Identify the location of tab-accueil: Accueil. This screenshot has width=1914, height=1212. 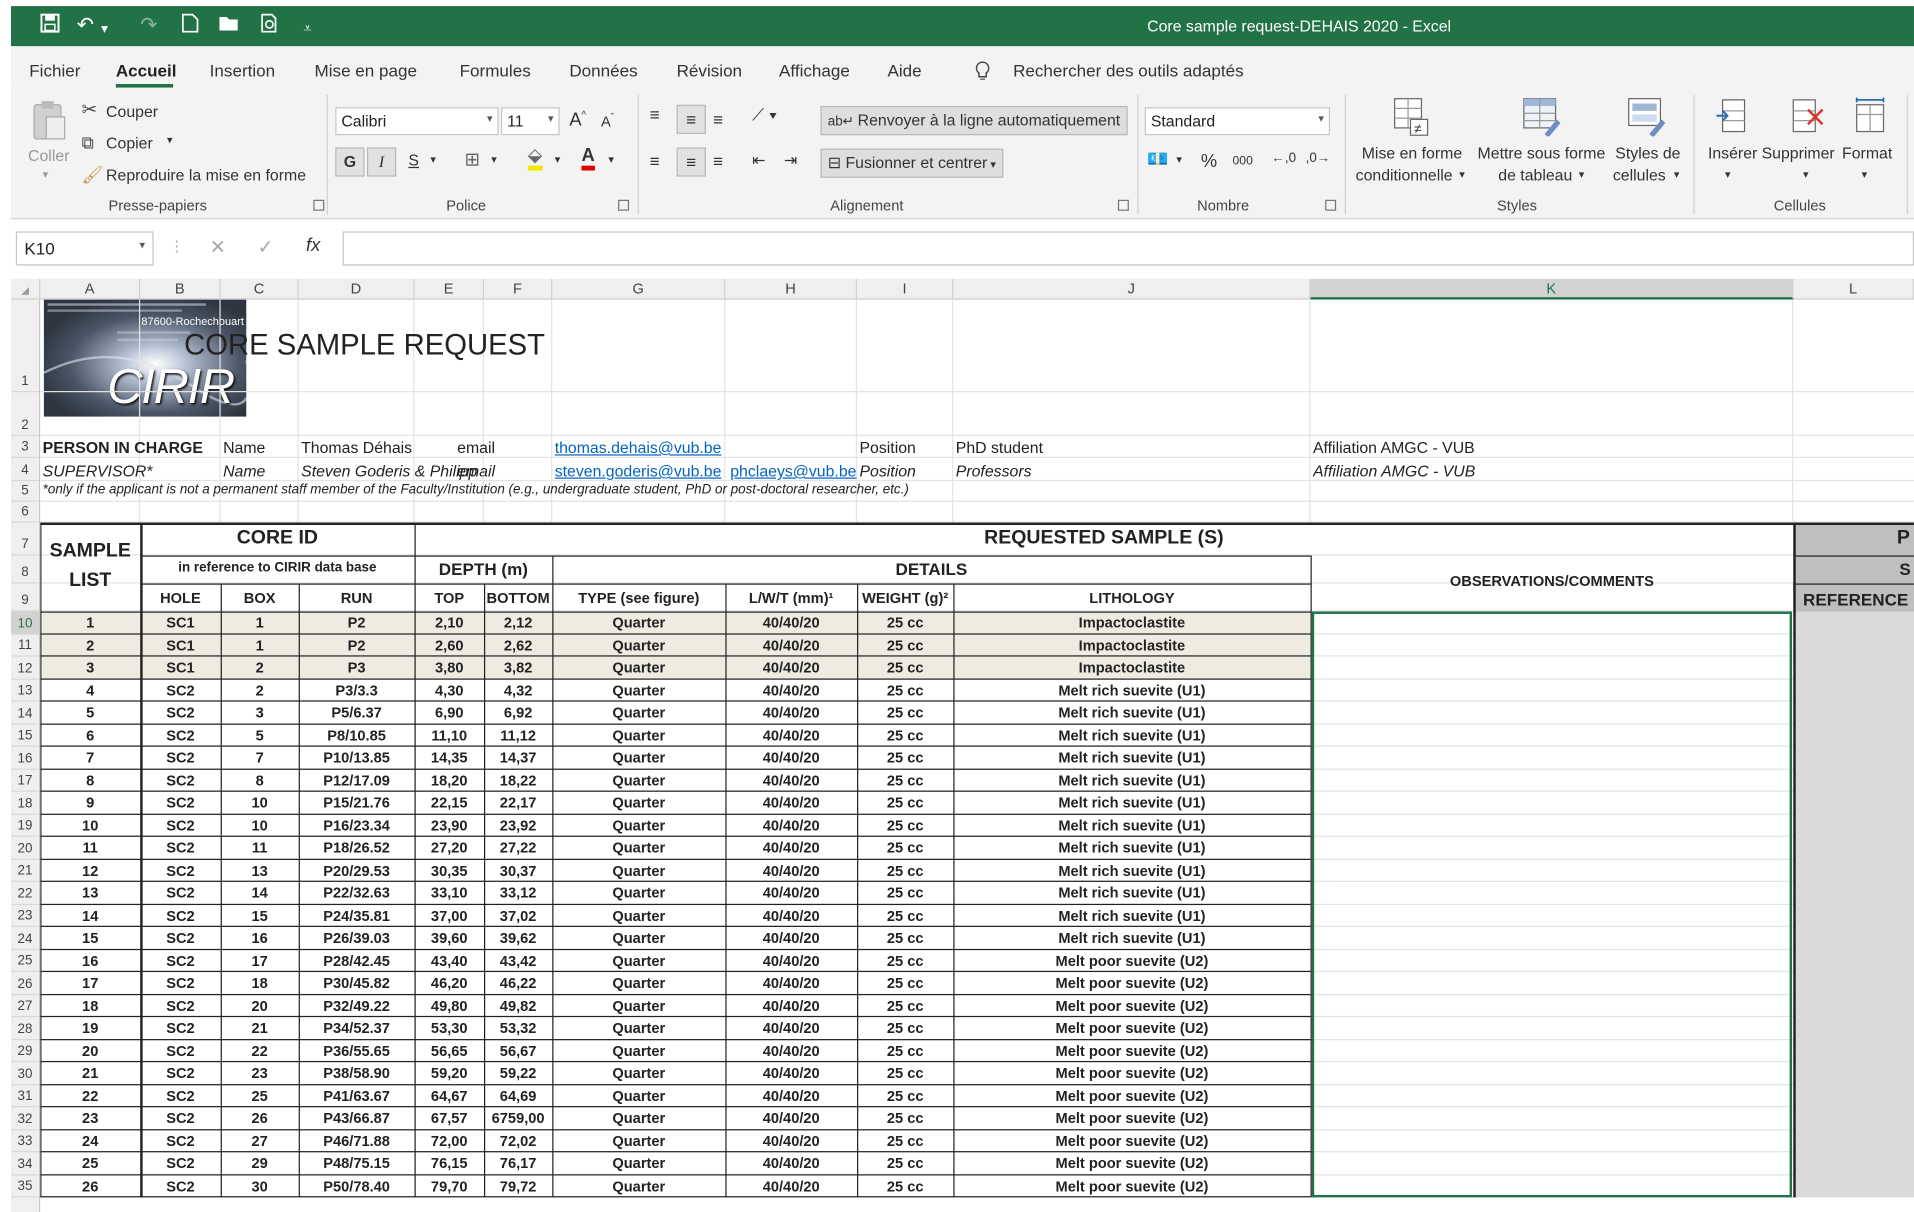
(146, 70).